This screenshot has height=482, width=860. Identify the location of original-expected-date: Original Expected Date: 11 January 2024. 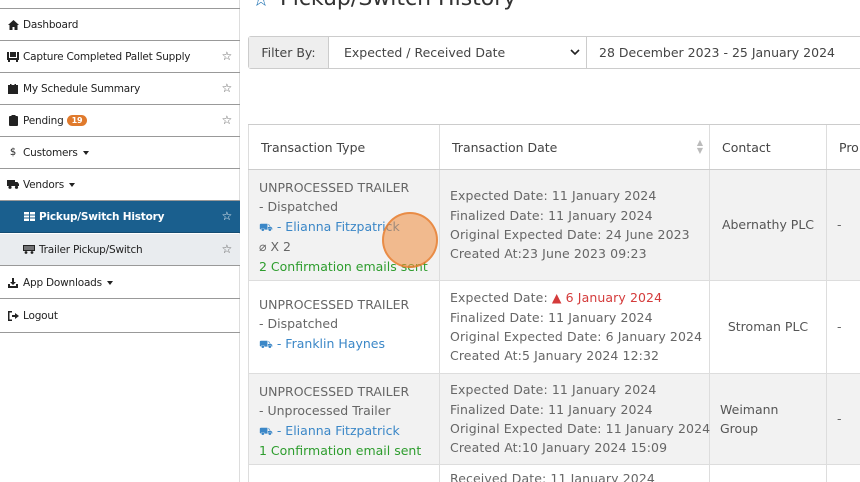
(580, 428).